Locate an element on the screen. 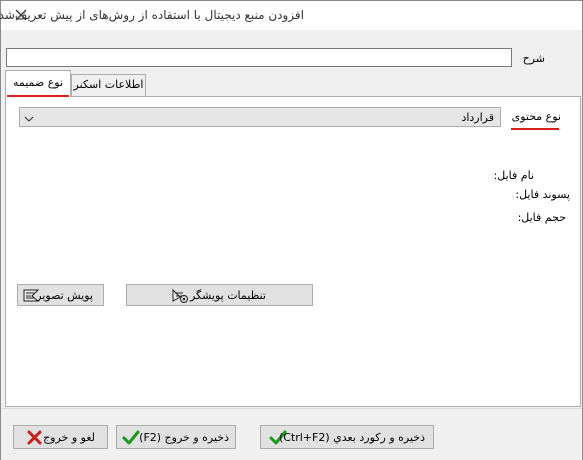 The width and height of the screenshot is (583, 460). tab-attachment-type-label: نوع ضمیمه is located at coordinates (38, 82).